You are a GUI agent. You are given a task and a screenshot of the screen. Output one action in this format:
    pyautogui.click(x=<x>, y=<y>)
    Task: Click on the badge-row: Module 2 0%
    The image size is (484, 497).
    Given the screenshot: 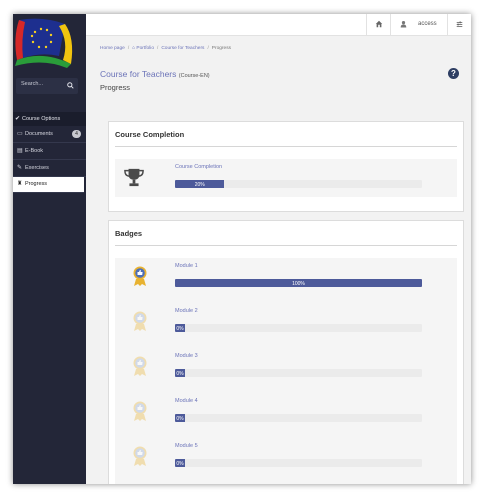 What is the action you would take?
    pyautogui.click(x=286, y=325)
    